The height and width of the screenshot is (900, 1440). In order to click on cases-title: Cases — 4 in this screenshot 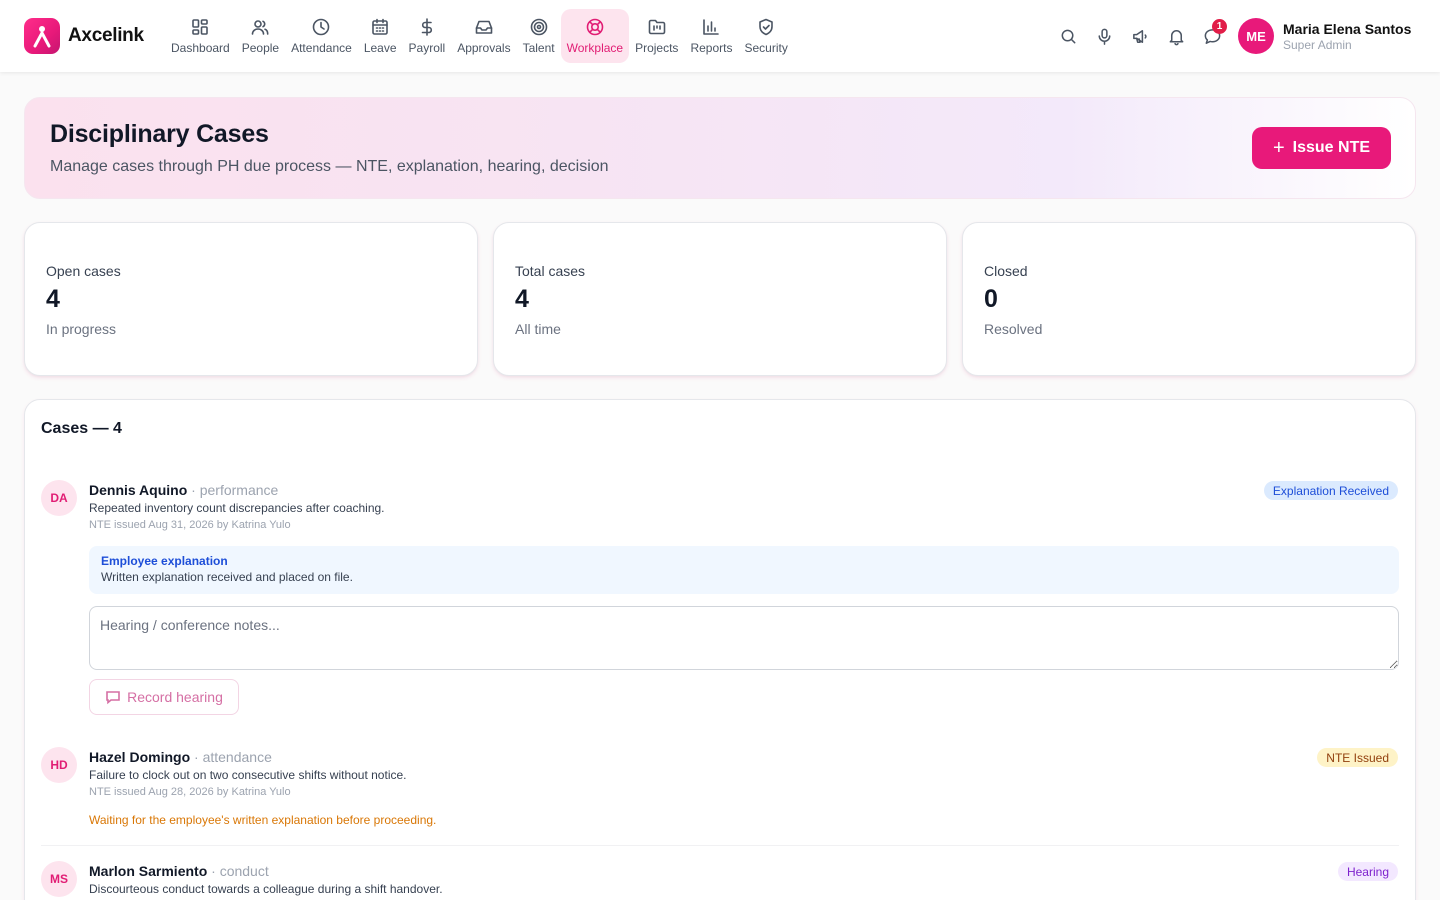, I will do `click(81, 428)`.